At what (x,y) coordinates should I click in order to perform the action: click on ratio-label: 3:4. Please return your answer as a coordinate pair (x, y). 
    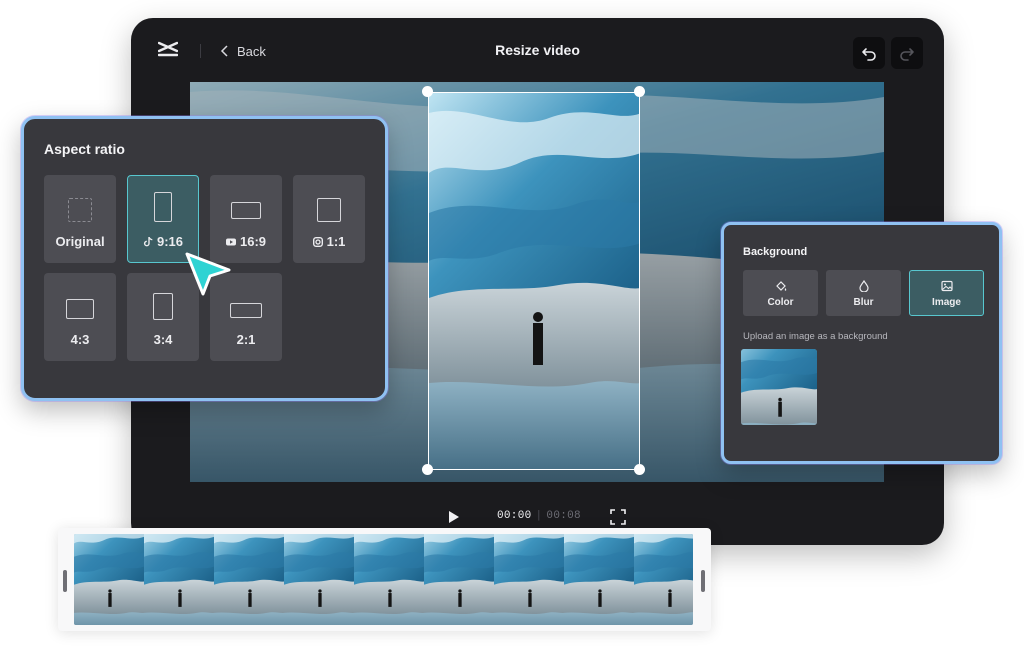
    Looking at the image, I should click on (163, 339).